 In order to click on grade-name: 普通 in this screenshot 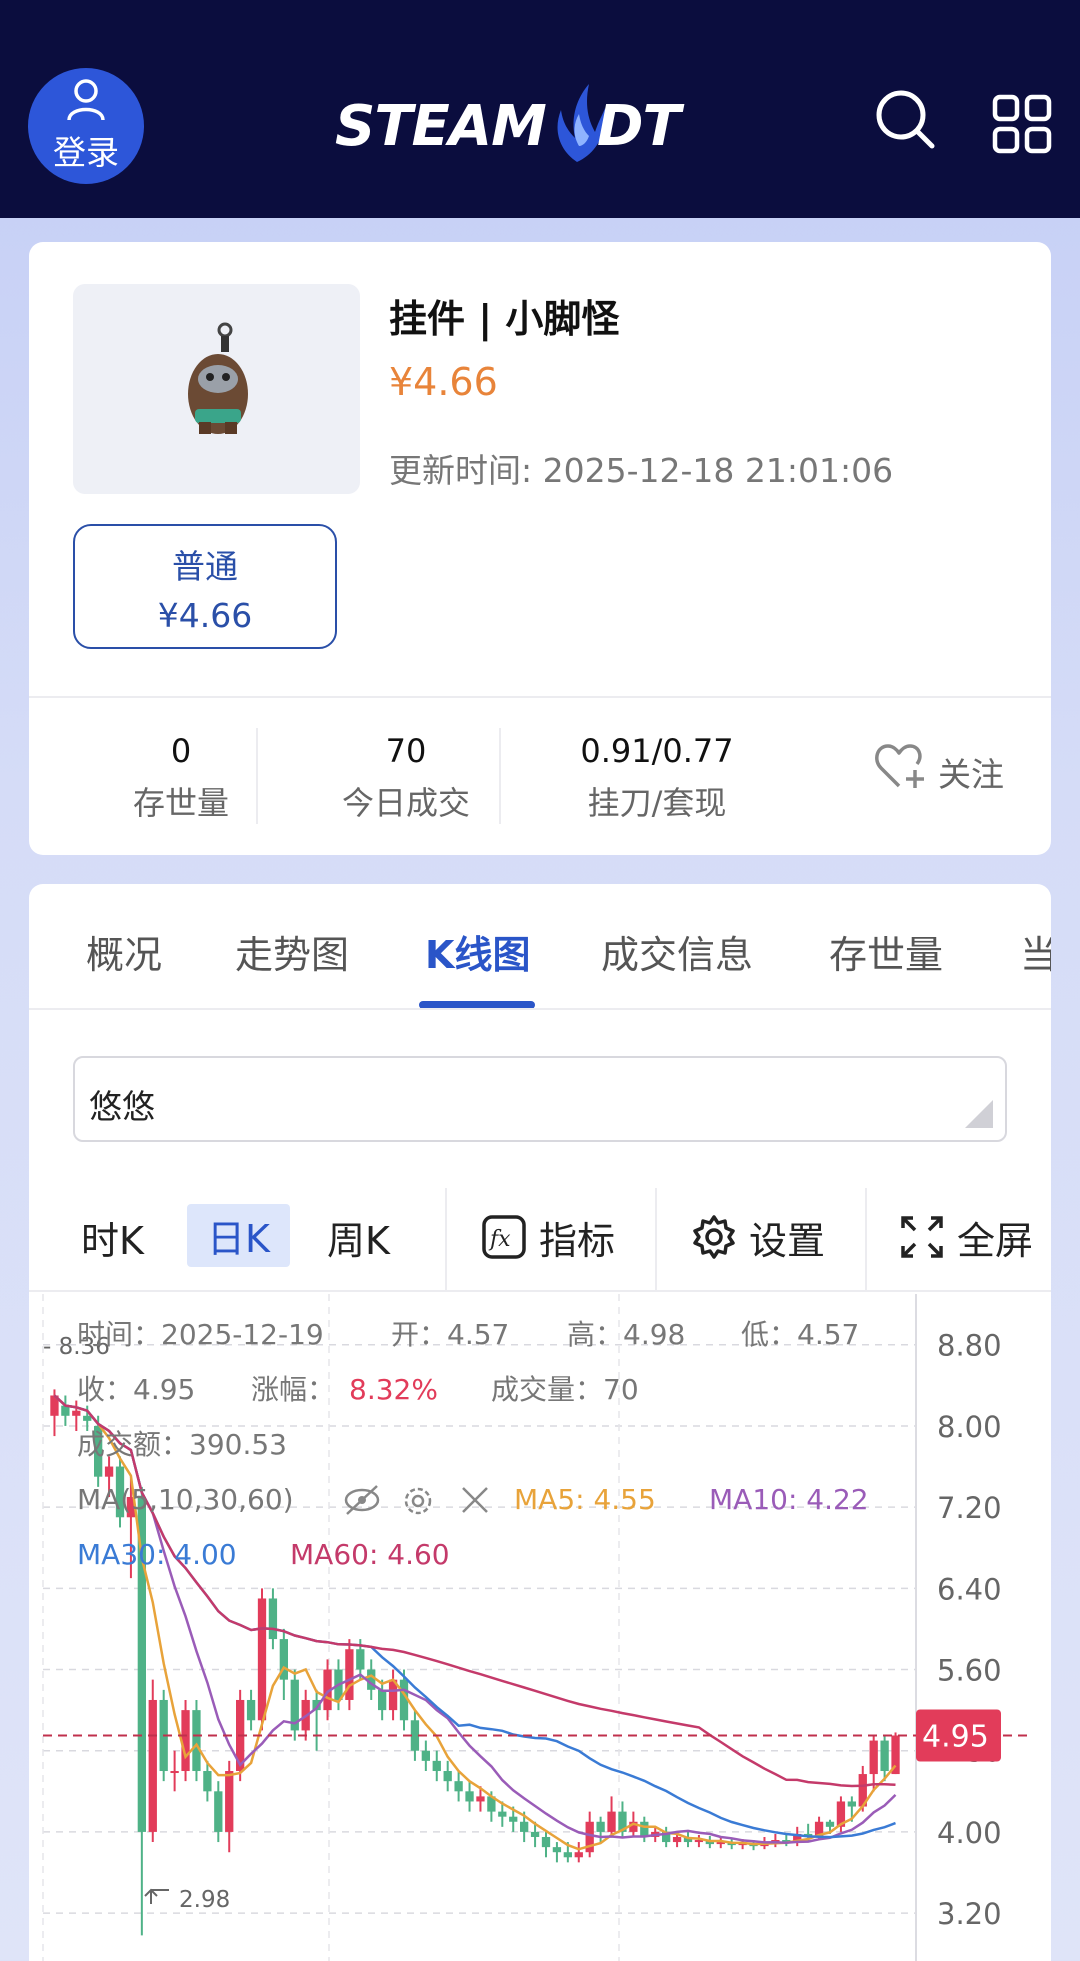, I will do `click(205, 566)`.